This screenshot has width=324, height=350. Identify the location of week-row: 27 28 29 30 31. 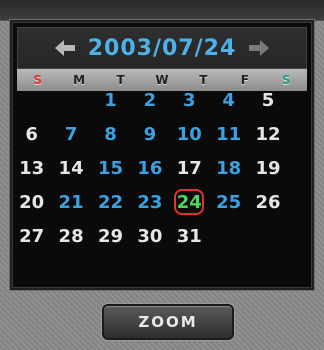
(150, 240).